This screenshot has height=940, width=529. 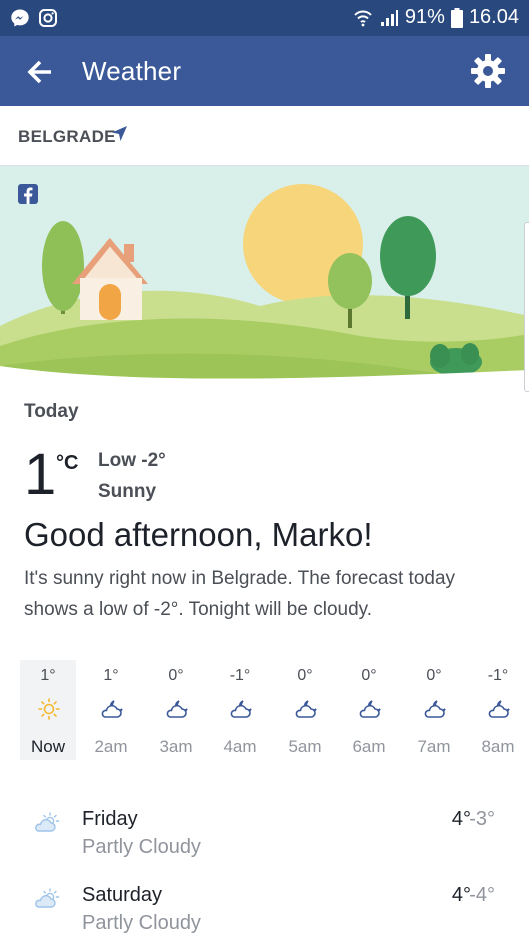 I want to click on hour-label: 3am, so click(x=176, y=746).